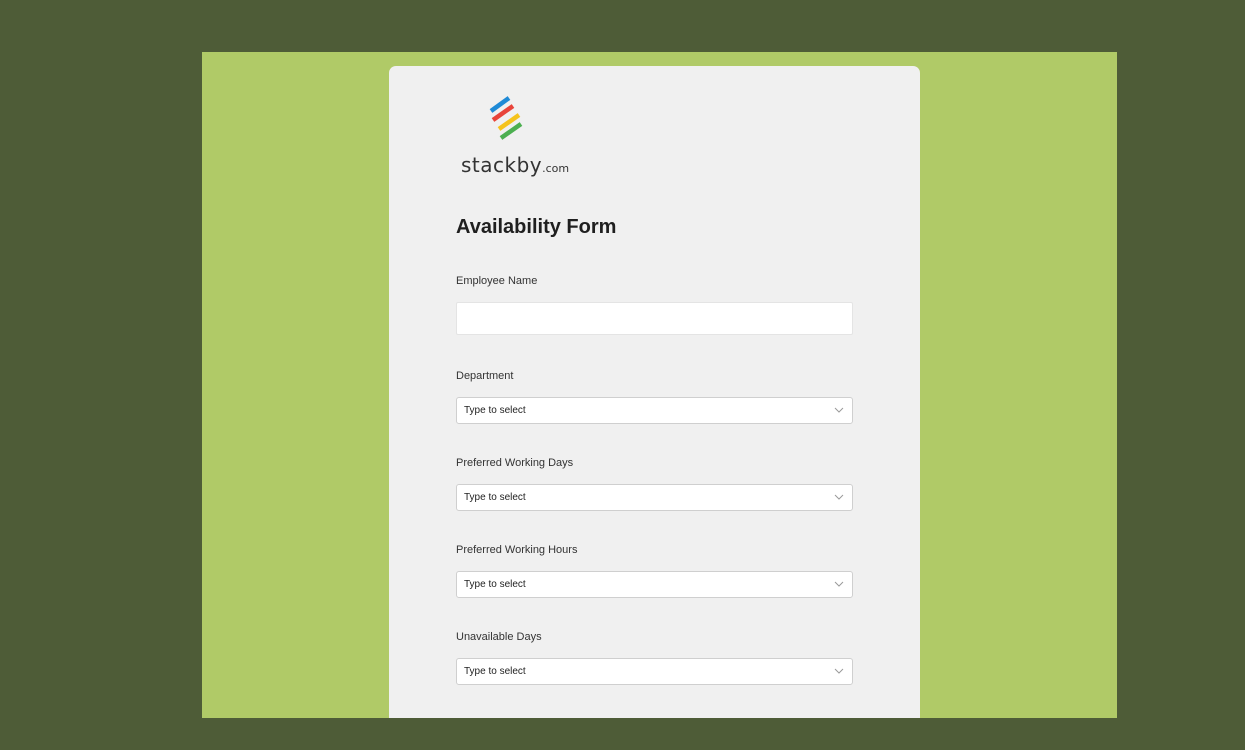 This screenshot has width=1245, height=750. I want to click on unavailable-days-select-placeholder: Type to select, so click(495, 671).